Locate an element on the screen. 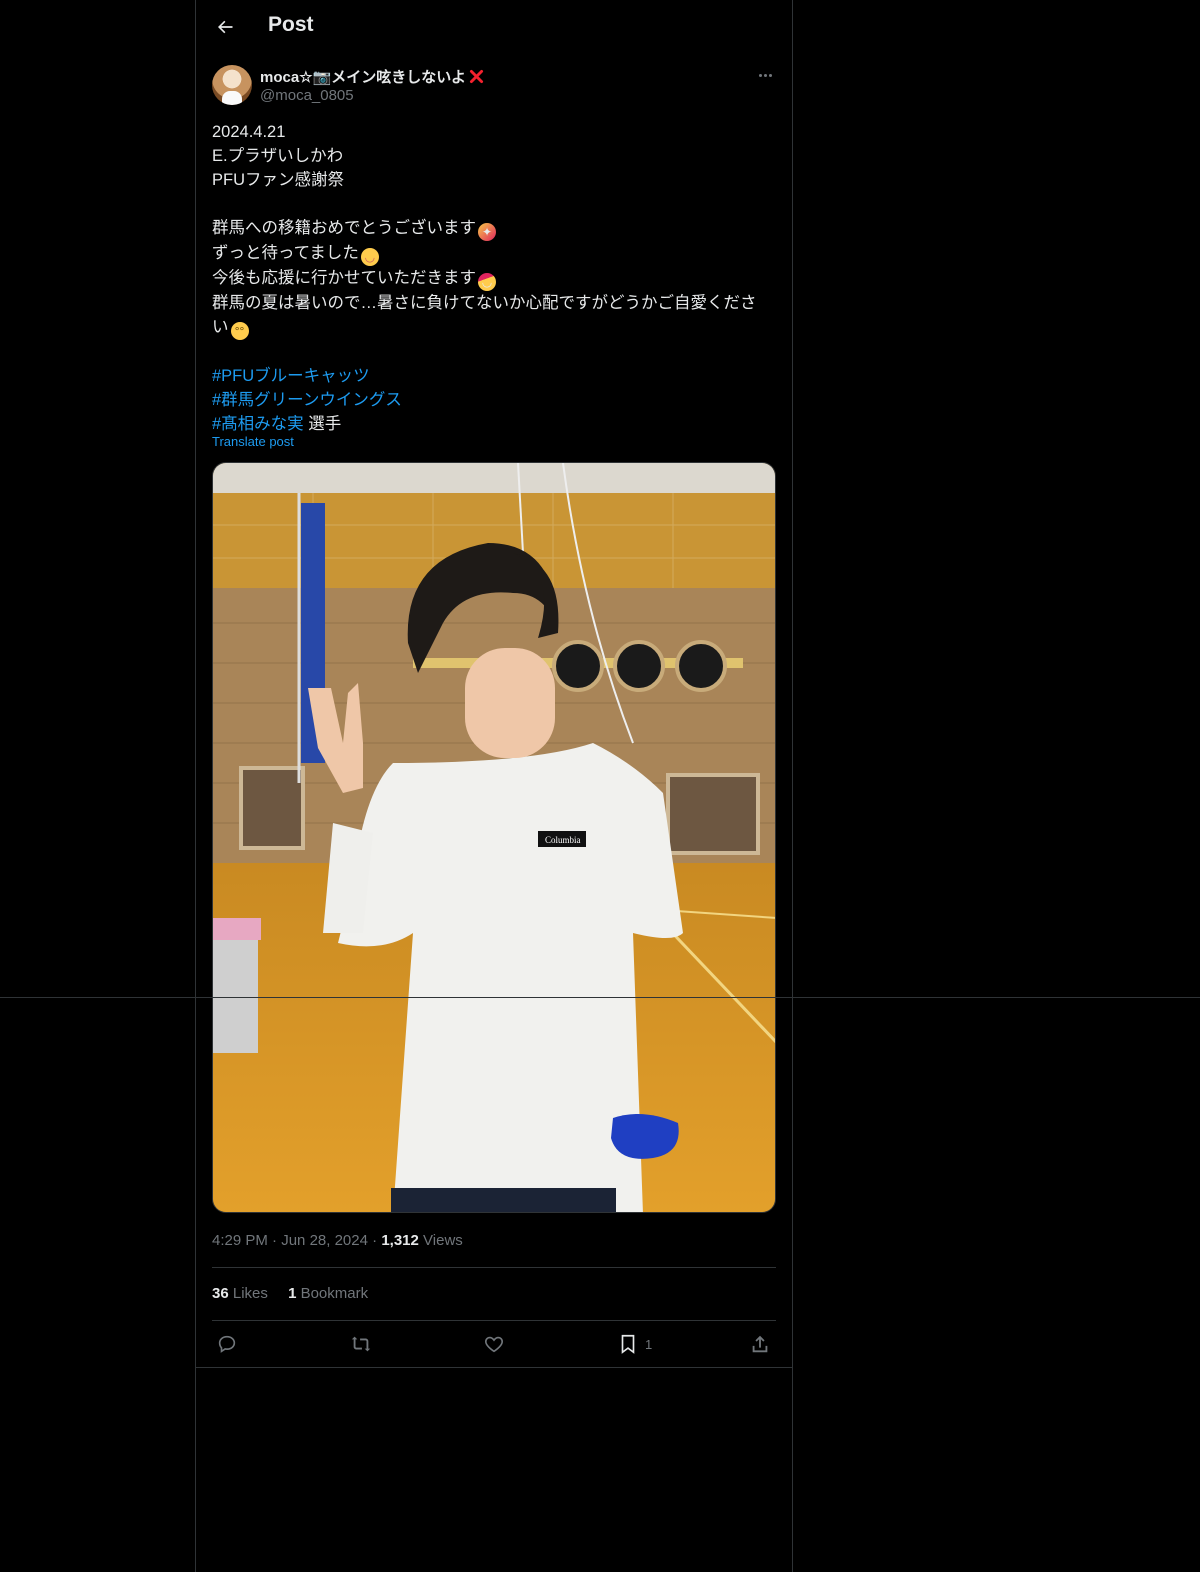 Image resolution: width=1200 pixels, height=1572 pixels. svg-text: Columbia is located at coordinates (563, 840).